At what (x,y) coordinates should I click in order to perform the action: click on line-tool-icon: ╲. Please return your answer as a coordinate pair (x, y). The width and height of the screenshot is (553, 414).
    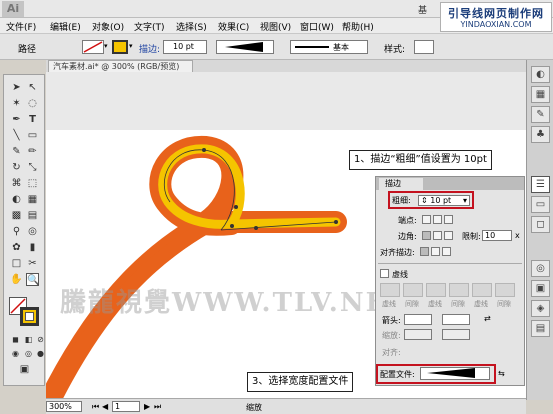
    Looking at the image, I should click on (16, 135).